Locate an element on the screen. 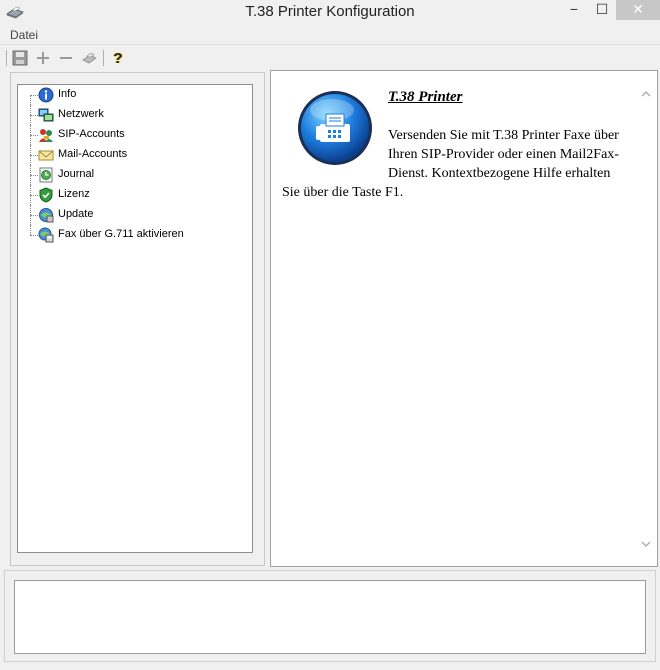  save-icon is located at coordinates (20, 58).